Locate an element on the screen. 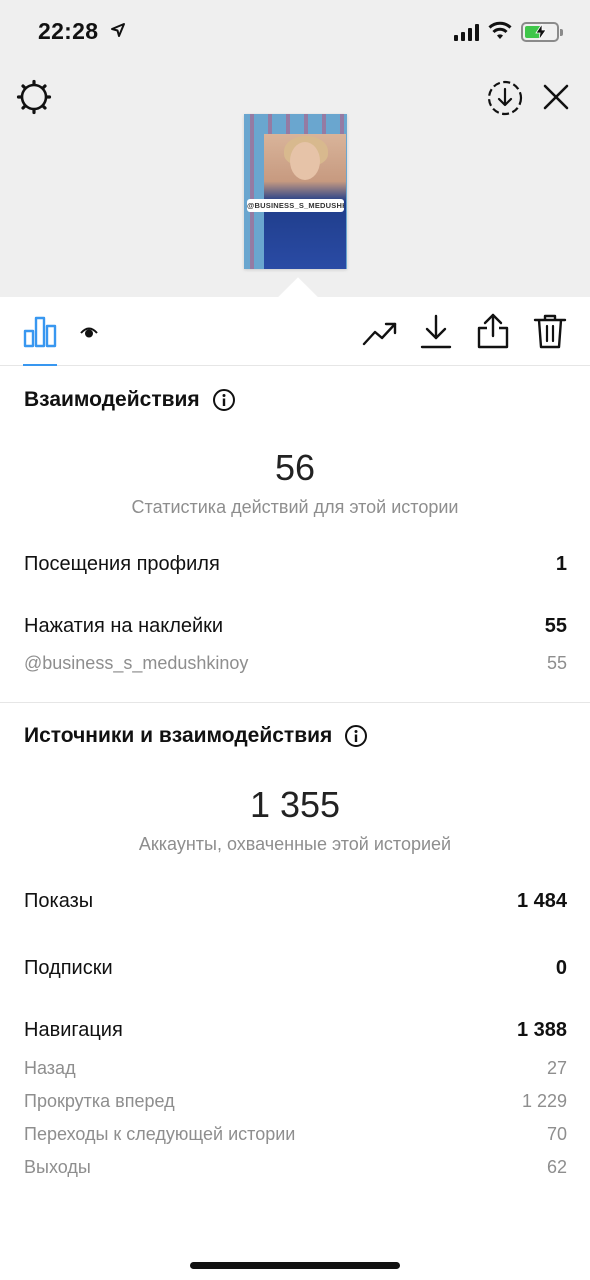 The height and width of the screenshot is (1280, 590). section-divider is located at coordinates (295, 702).